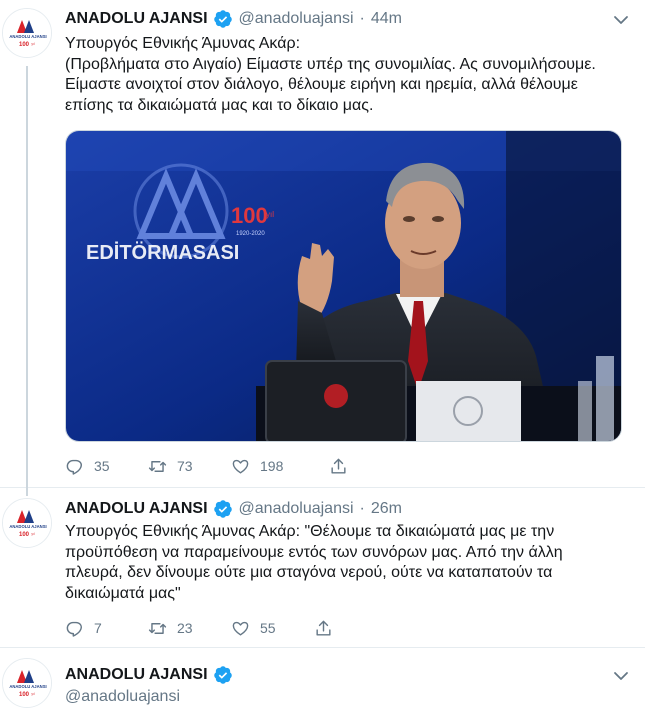 The width and height of the screenshot is (645, 715). What do you see at coordinates (98, 628) in the screenshot?
I see `reply-count: 7` at bounding box center [98, 628].